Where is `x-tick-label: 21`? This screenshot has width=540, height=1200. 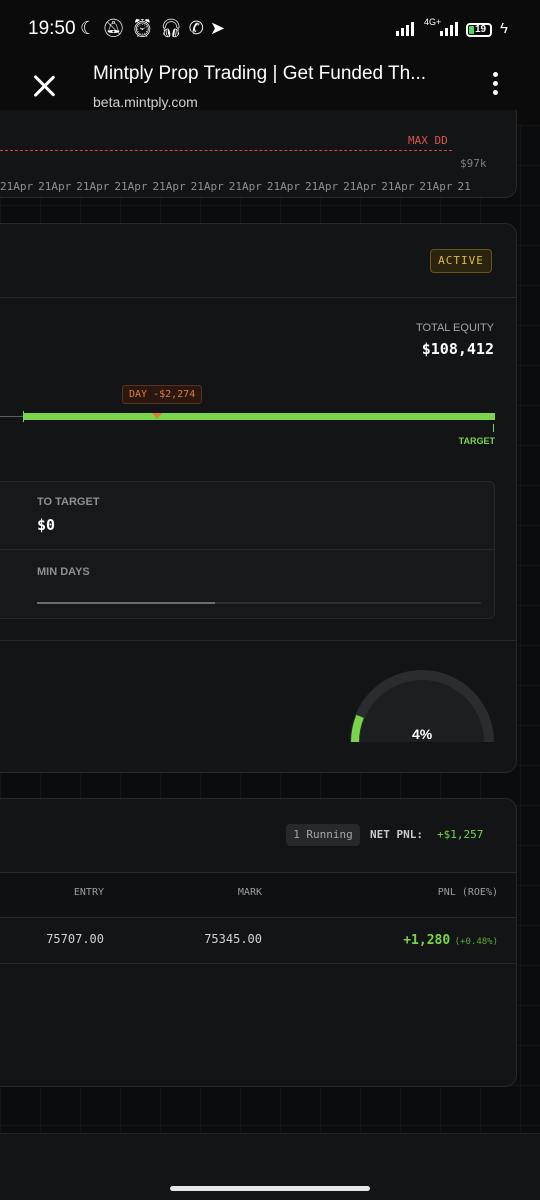
x-tick-label: 21 is located at coordinates (464, 186).